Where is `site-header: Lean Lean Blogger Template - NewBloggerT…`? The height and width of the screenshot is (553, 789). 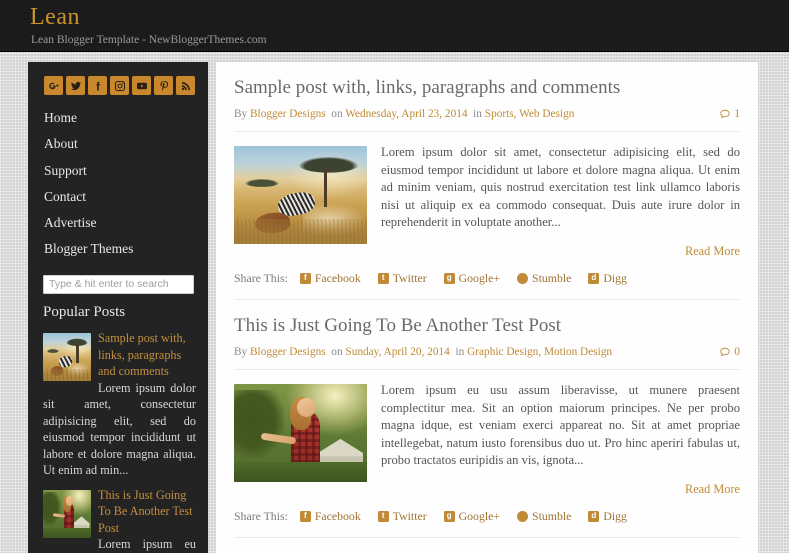 site-header: Lean Lean Blogger Template - NewBloggerT… is located at coordinates (394, 26).